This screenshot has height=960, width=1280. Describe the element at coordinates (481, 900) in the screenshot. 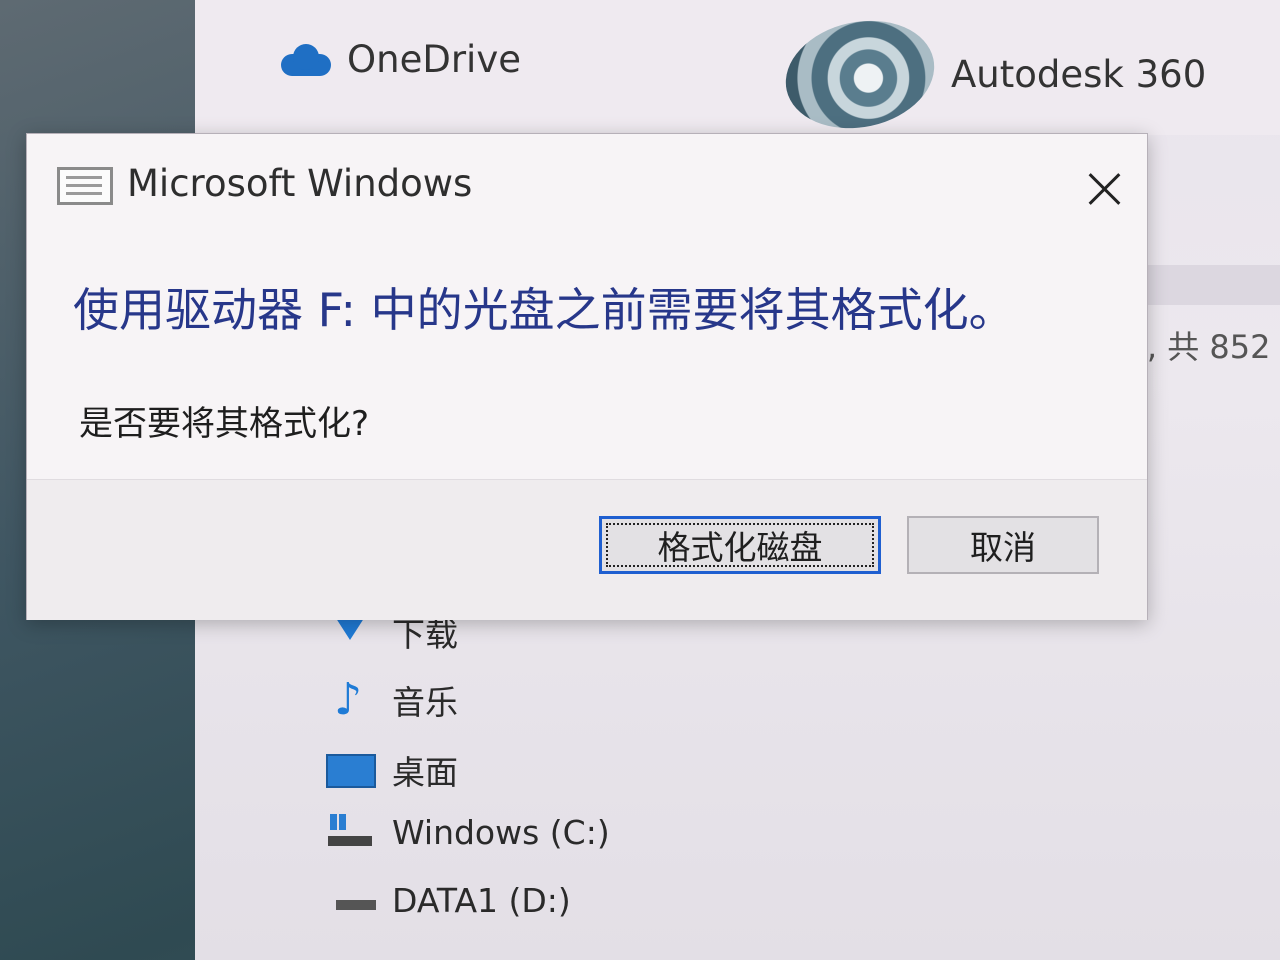

I see `nav-item-label: DATA1 (D:)` at that location.